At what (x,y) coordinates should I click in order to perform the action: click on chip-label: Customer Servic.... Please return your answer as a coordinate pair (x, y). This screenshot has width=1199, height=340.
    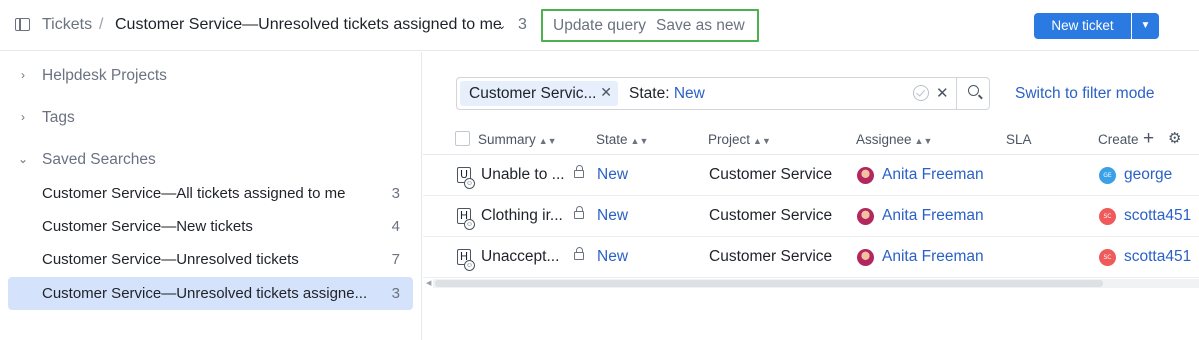
    Looking at the image, I should click on (533, 93).